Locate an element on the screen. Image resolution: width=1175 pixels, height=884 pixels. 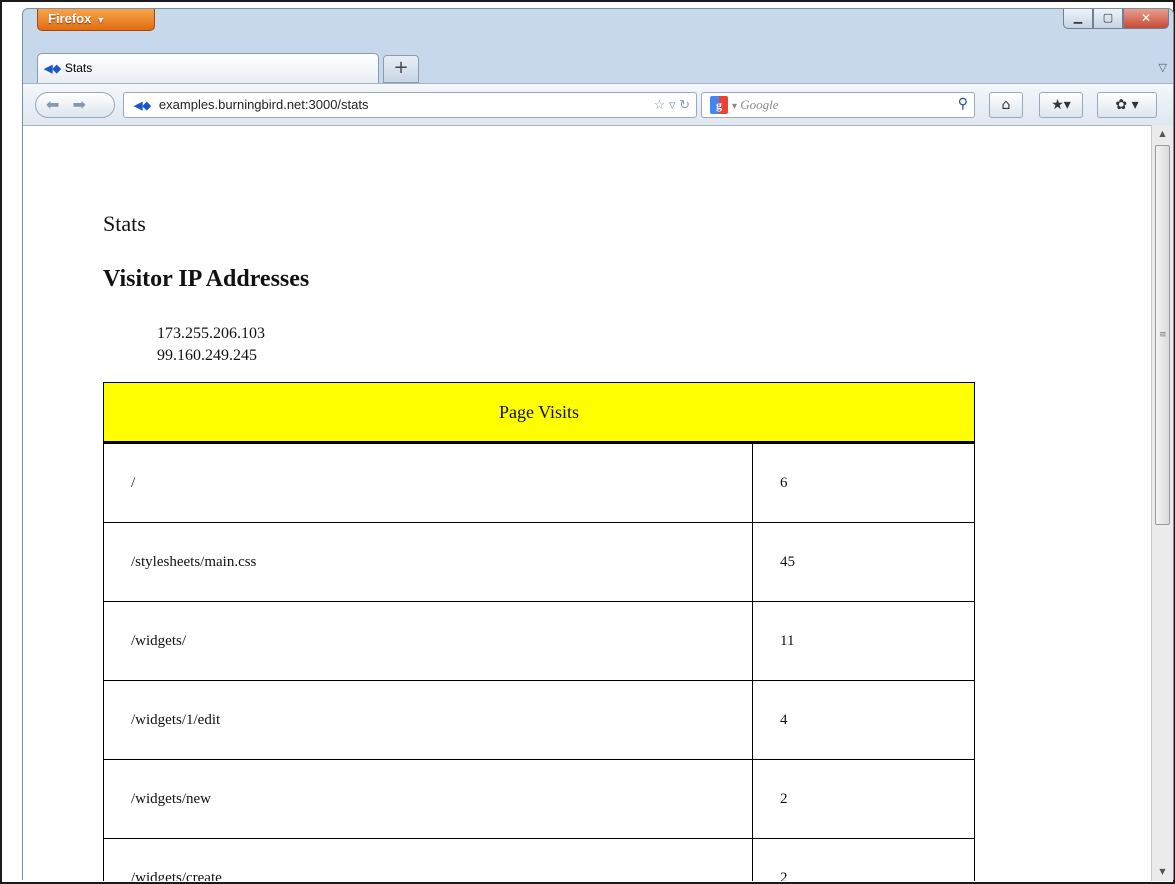
tab-stats: ◀◆ Stats is located at coordinates (208, 68).